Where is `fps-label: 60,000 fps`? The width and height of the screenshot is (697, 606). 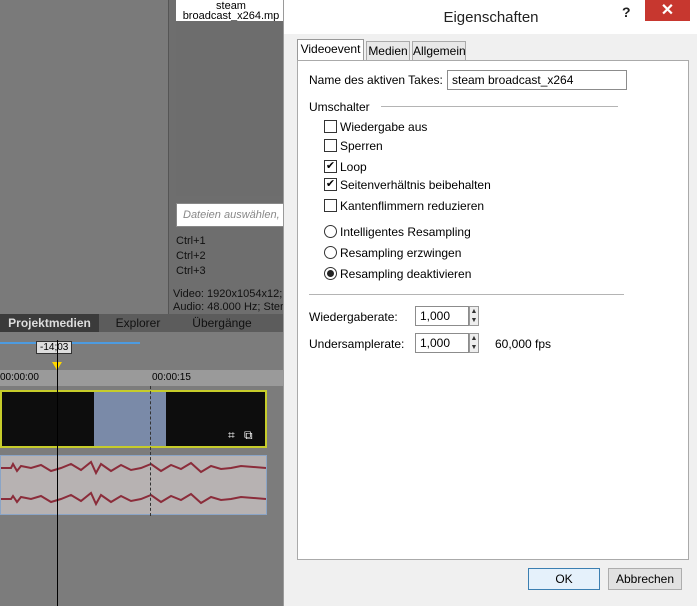
fps-label: 60,000 fps is located at coordinates (523, 344).